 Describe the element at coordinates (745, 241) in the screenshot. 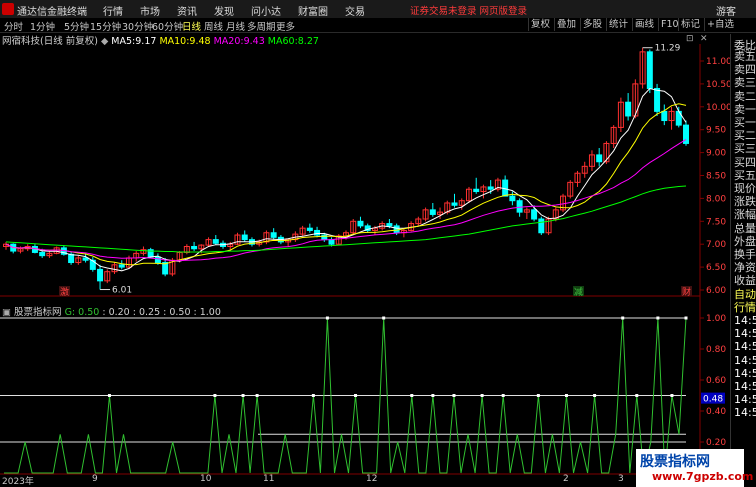

I see `side-panel-item: 外盘` at that location.